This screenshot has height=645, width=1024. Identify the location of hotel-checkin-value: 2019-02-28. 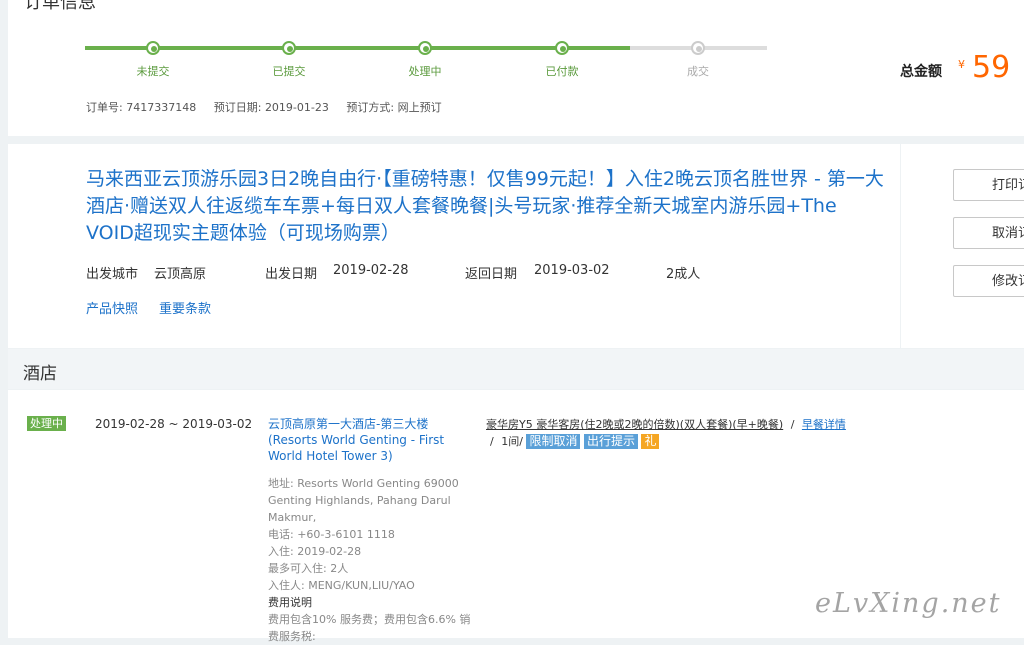
(329, 551).